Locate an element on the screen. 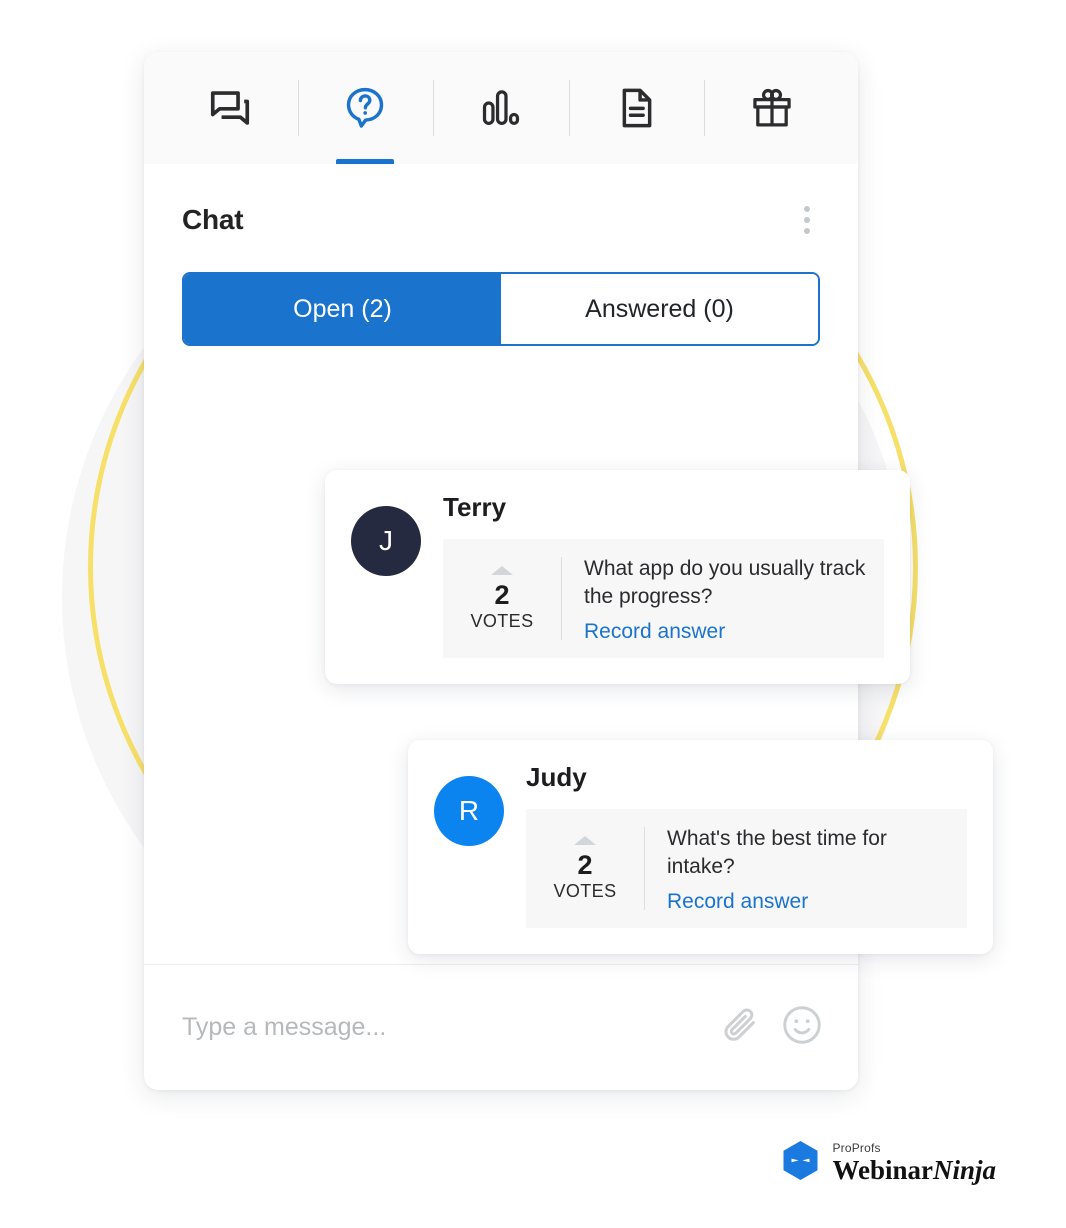 The image size is (1066, 1228). question-bubble-icon is located at coordinates (365, 108).